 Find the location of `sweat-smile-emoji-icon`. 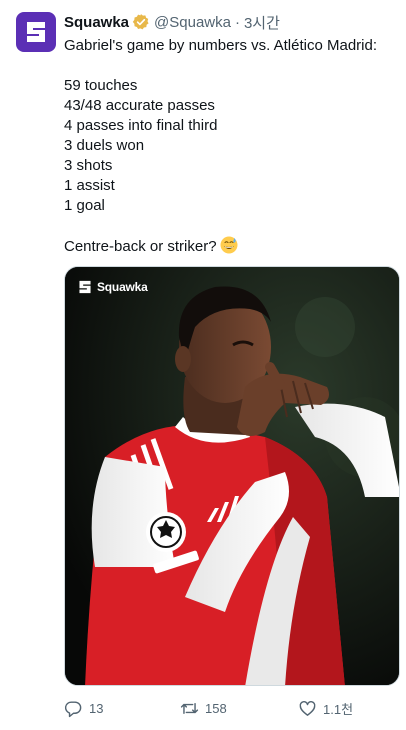

sweat-smile-emoji-icon is located at coordinates (229, 245).